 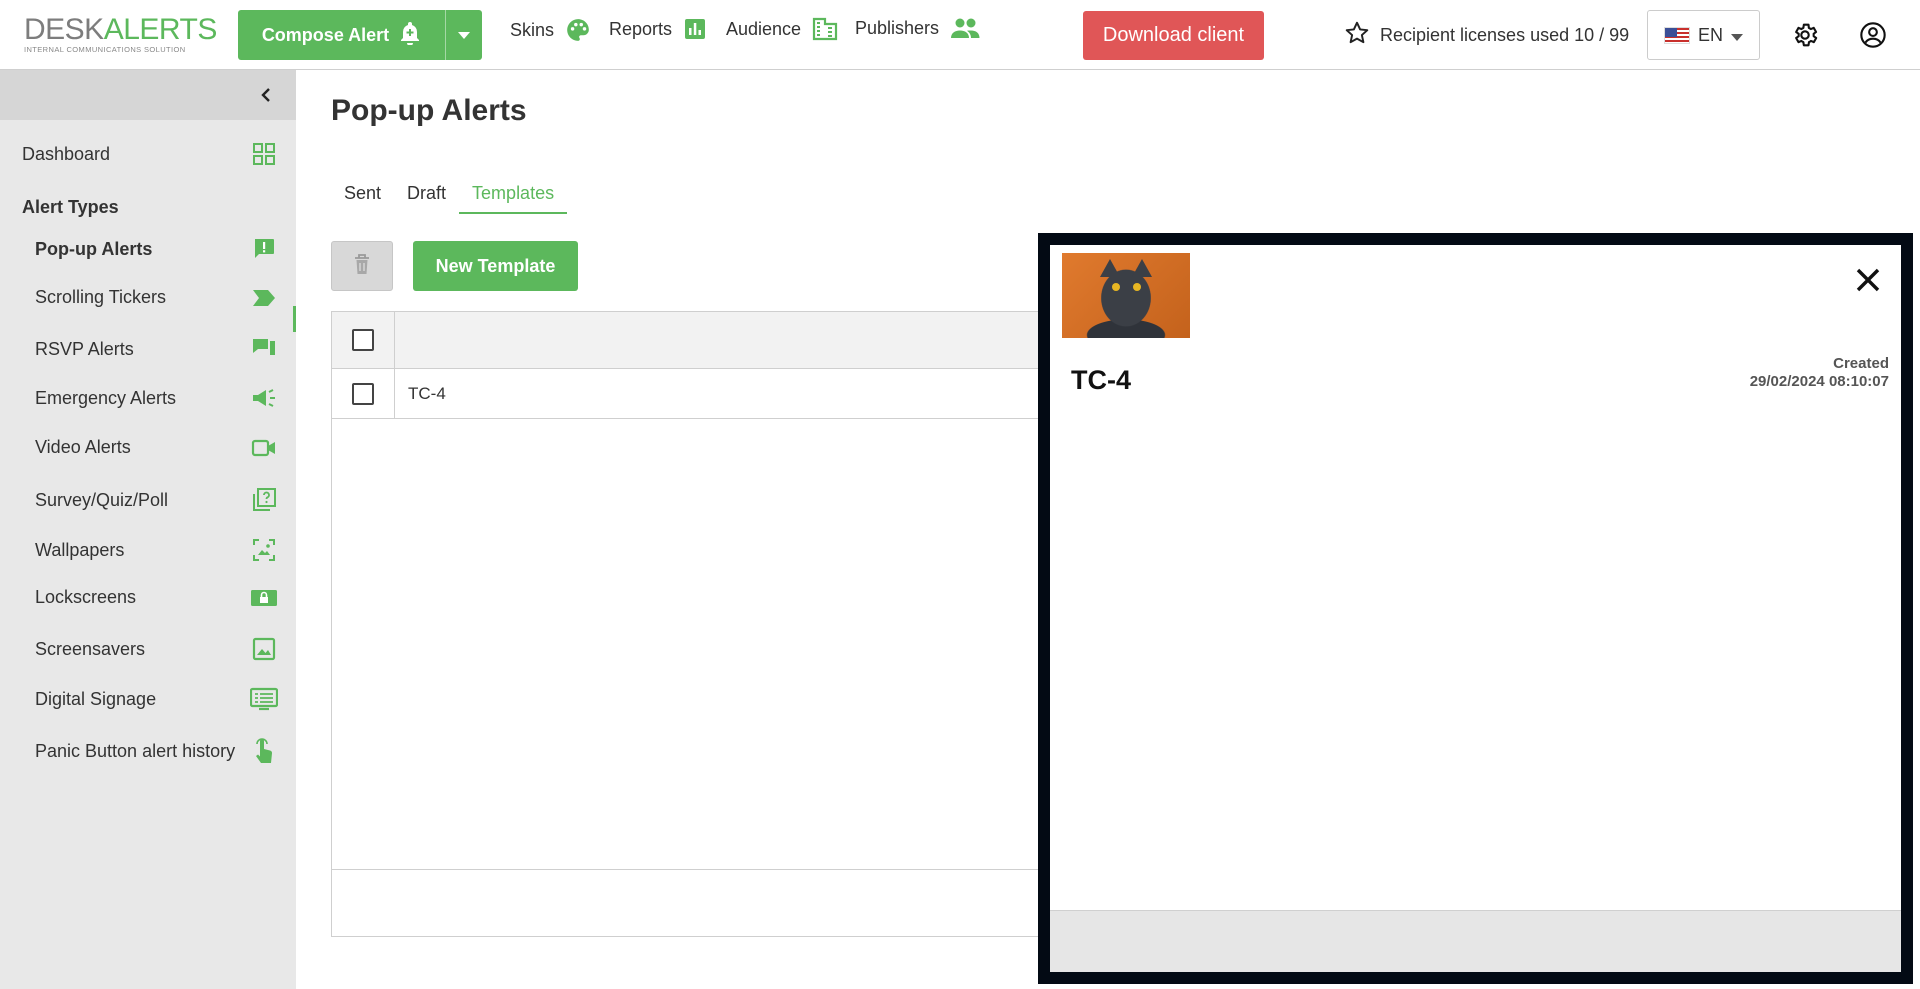 What do you see at coordinates (641, 28) in the screenshot?
I see `nav-reports-label: Reports` at bounding box center [641, 28].